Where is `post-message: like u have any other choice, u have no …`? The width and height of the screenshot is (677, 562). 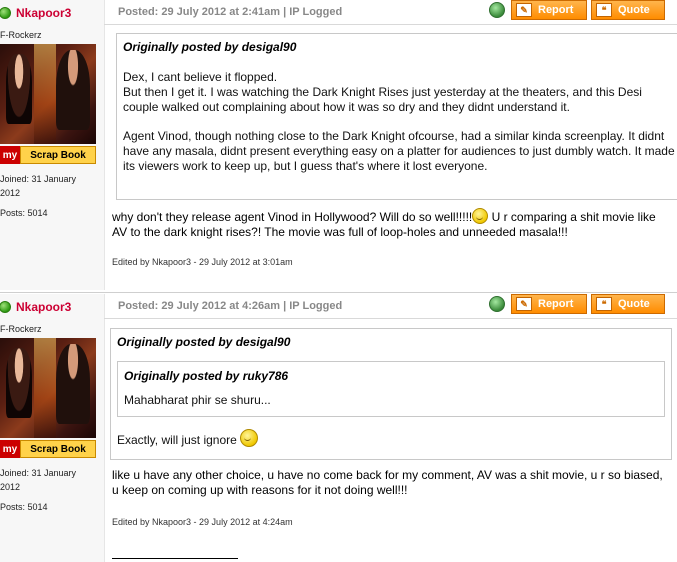 post-message: like u have any other choice, u have no … is located at coordinates (387, 482).